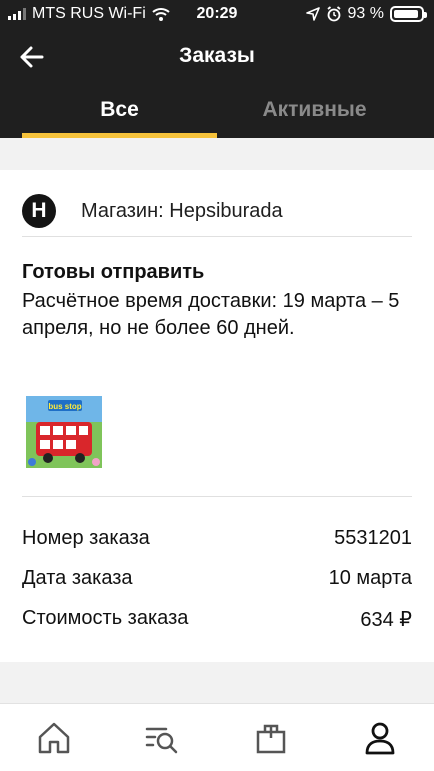 This screenshot has width=434, height=771. I want to click on nav-home, so click(54, 738).